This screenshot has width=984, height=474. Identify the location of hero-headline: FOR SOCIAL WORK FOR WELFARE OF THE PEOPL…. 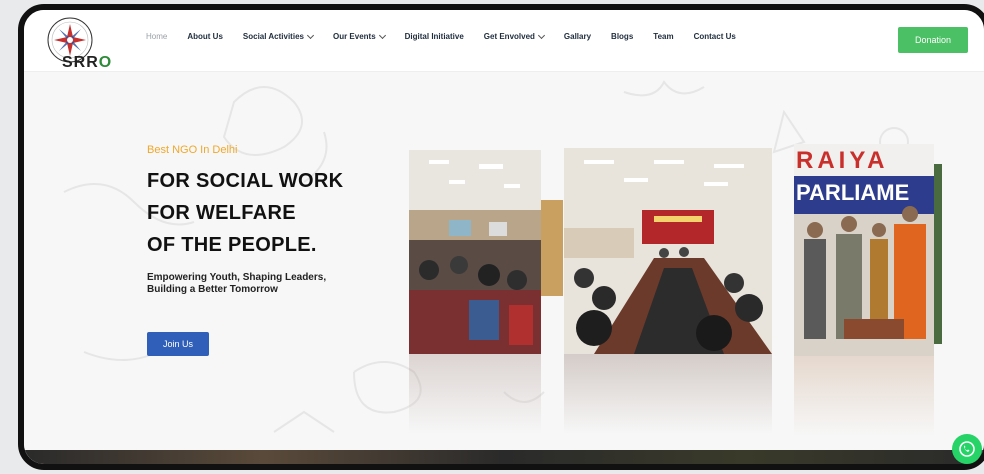
(245, 213).